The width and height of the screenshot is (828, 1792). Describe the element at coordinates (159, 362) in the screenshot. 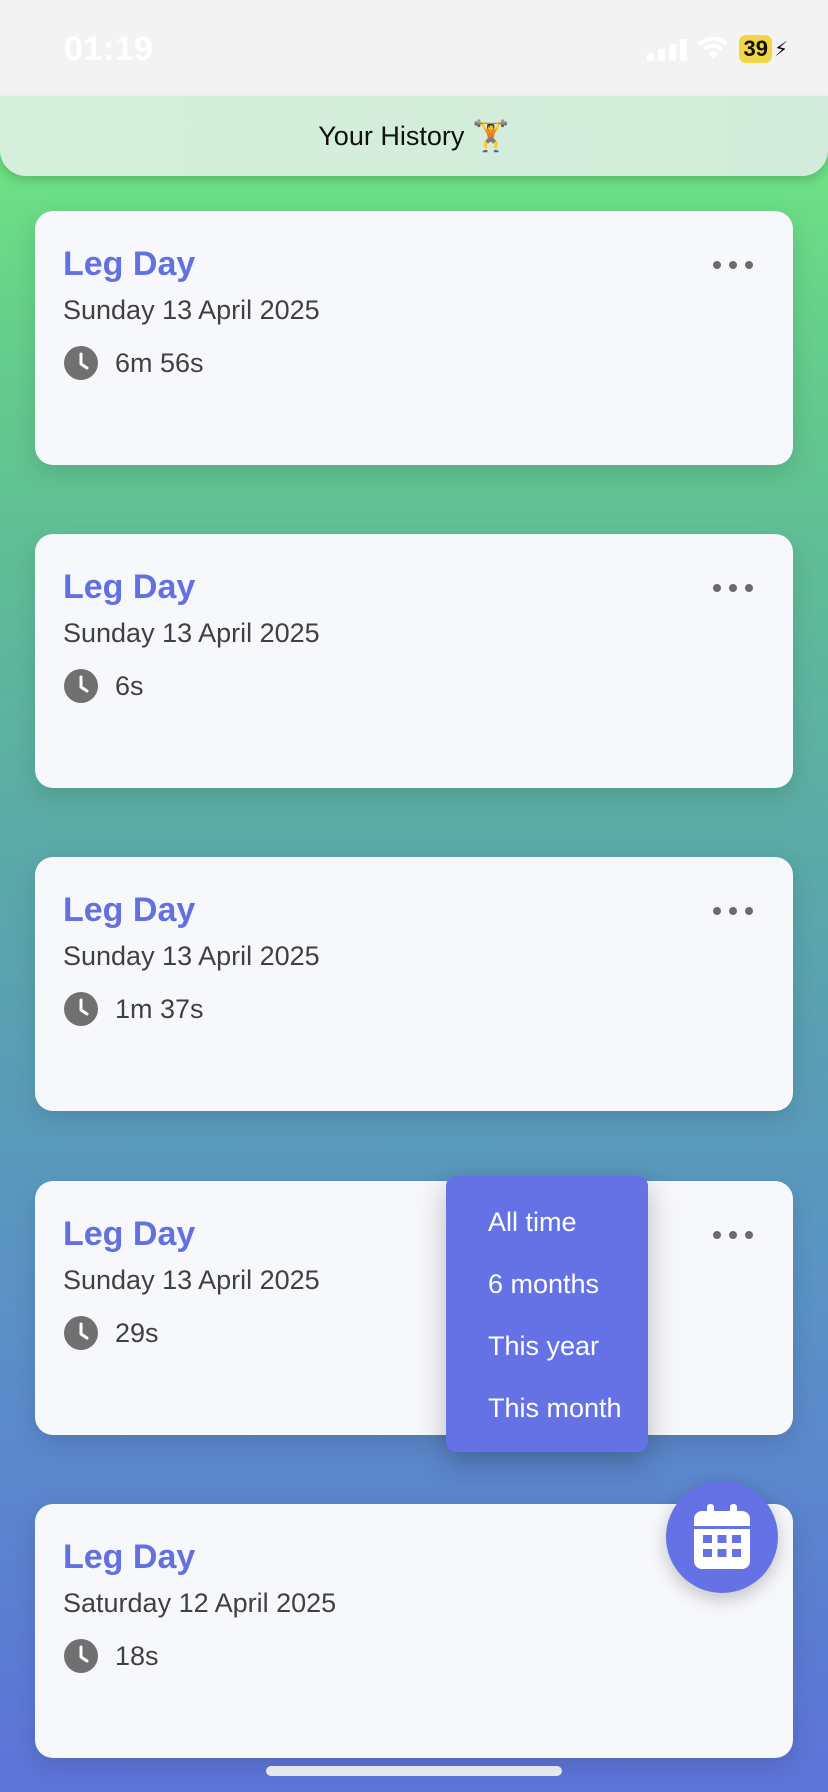

I see `workout-duration: 6m 56s` at that location.